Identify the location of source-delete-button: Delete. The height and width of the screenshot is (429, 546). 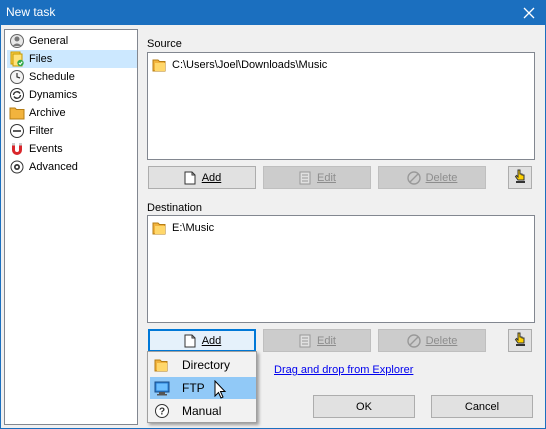
(432, 177).